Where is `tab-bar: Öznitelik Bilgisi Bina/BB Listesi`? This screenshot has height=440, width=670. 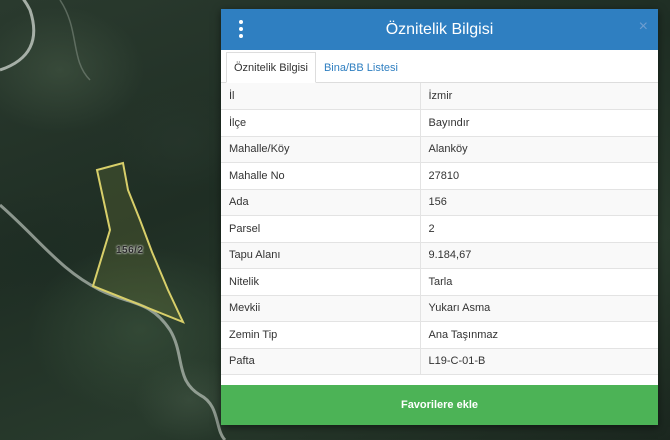 tab-bar: Öznitelik Bilgisi Bina/BB Listesi is located at coordinates (439, 66).